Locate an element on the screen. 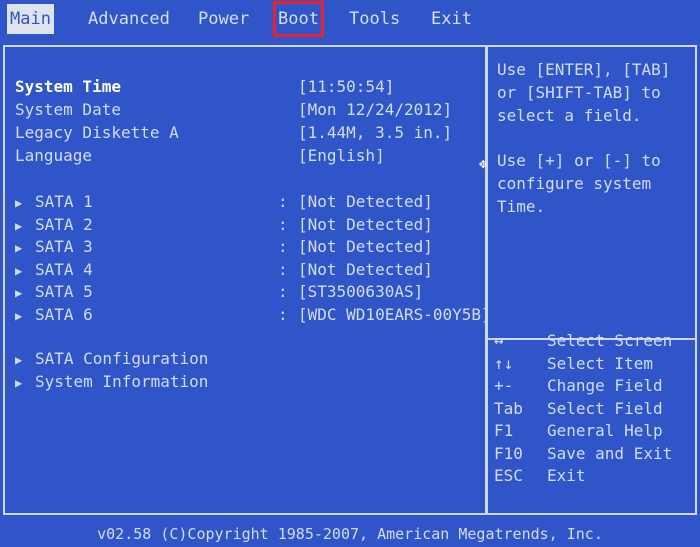 The height and width of the screenshot is (547, 700). sata-5-value: [ST3500630AS] is located at coordinates (361, 291).